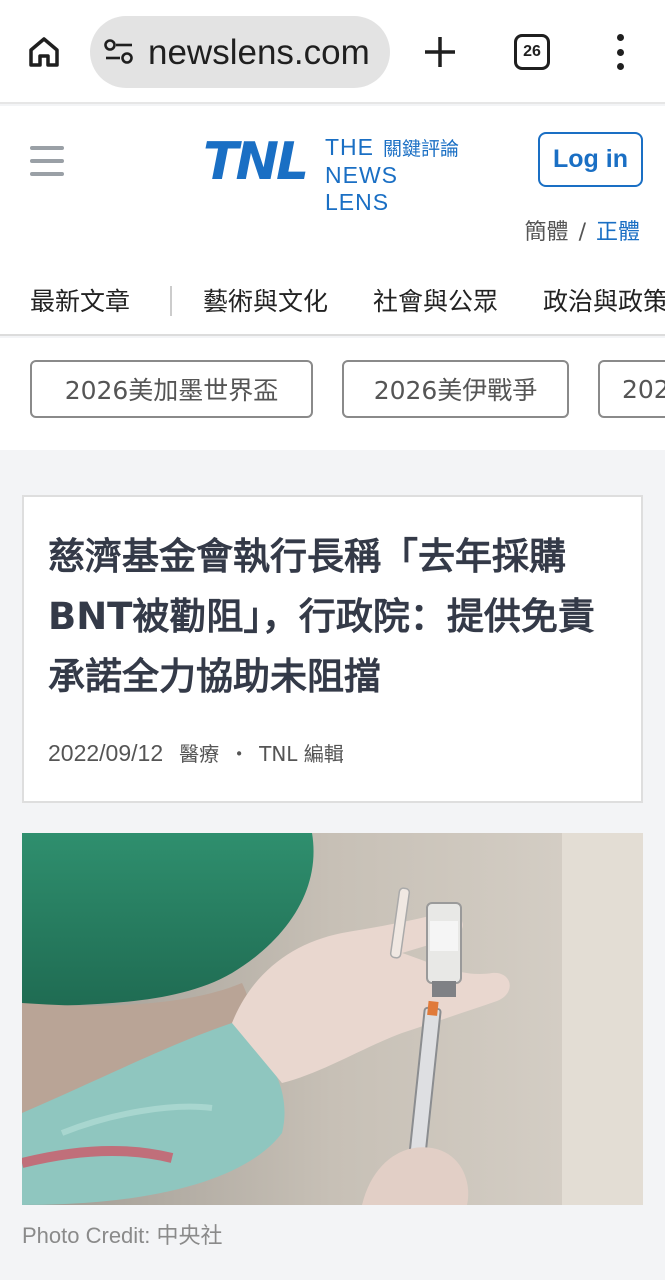 The height and width of the screenshot is (1280, 665). I want to click on language-switcher: 簡體 / 正體, so click(582, 230).